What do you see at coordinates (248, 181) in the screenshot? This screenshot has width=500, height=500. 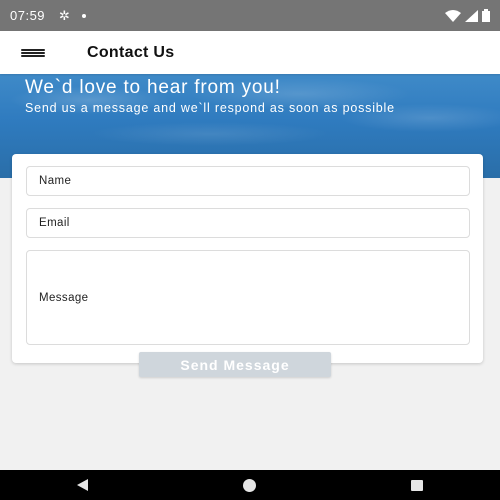 I see `name-field: Name` at bounding box center [248, 181].